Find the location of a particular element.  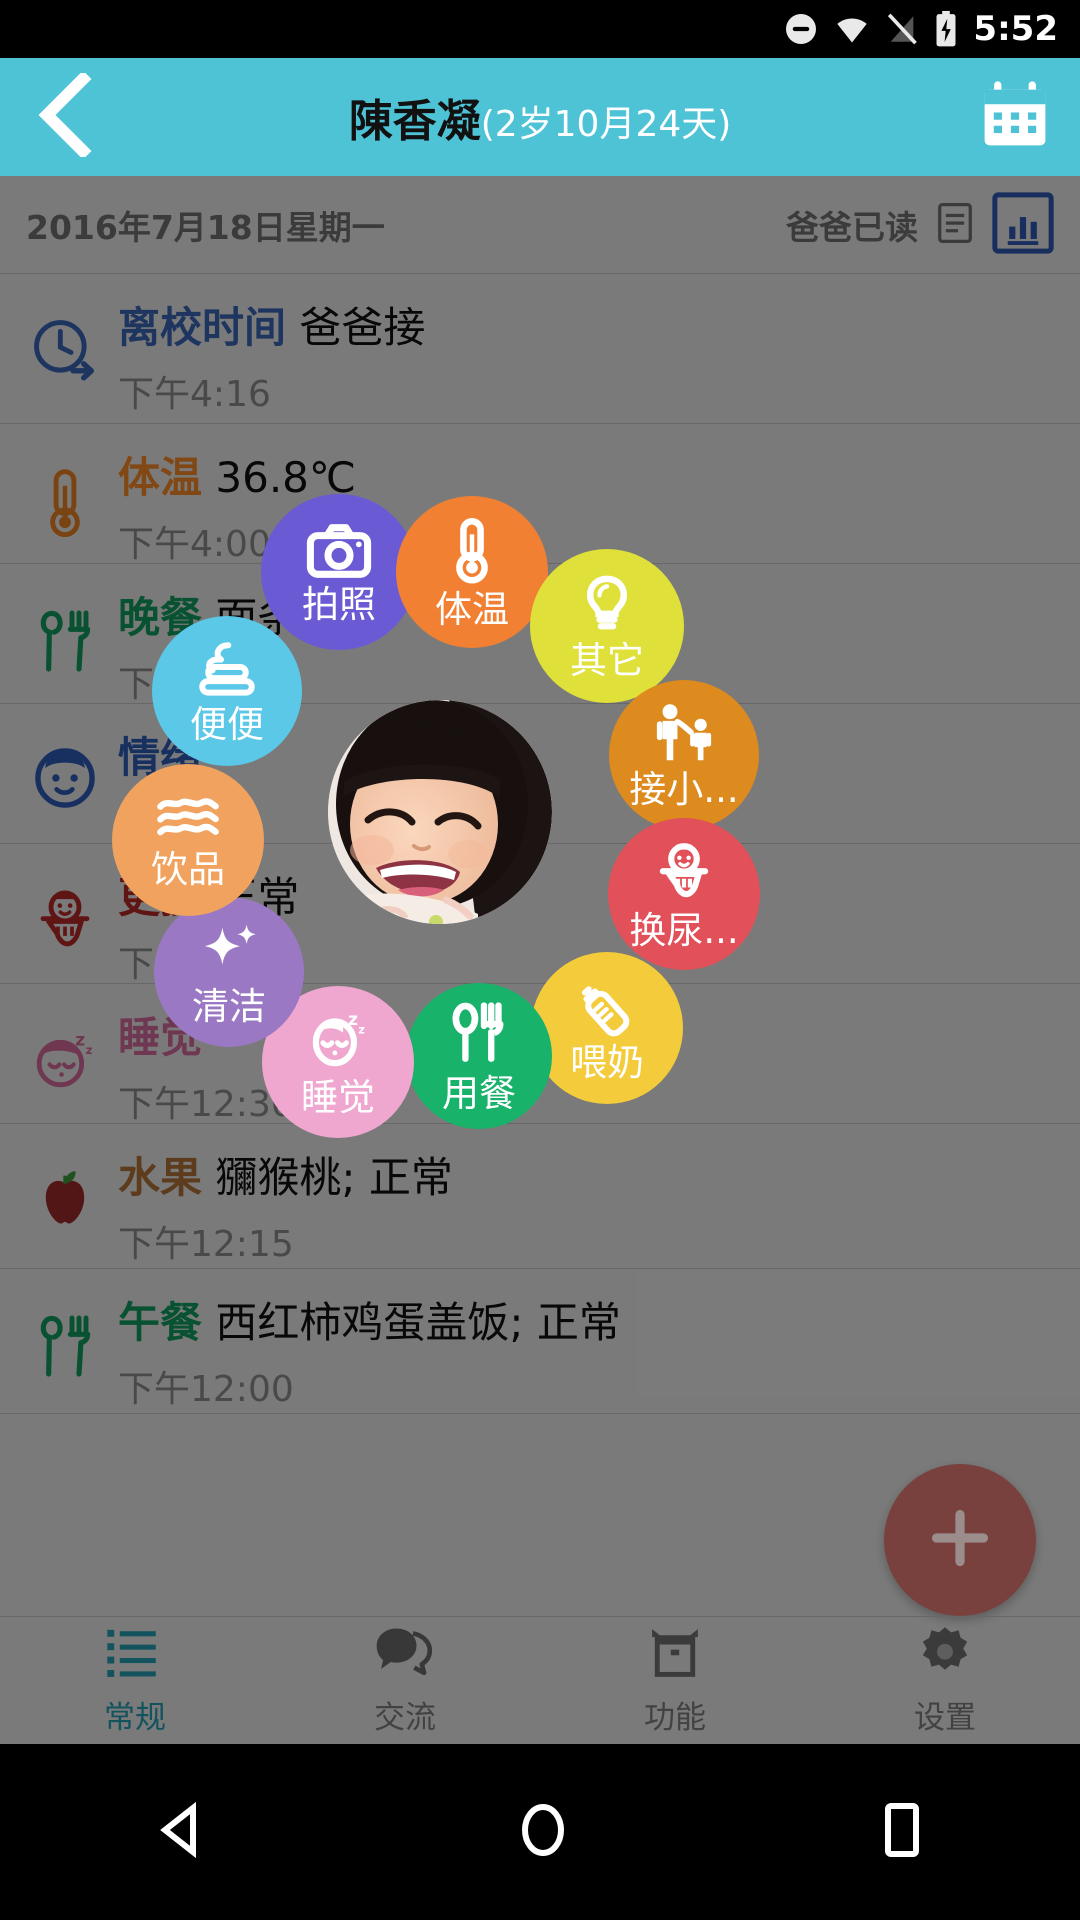

radial-item-bottle-feeding: 喂奶 is located at coordinates (607, 1028).